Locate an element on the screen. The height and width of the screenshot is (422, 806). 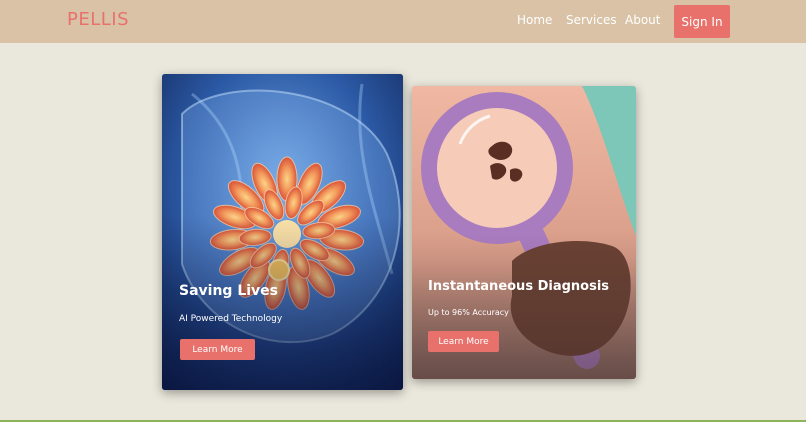
card-title: Instantaneous Diagnosis is located at coordinates (519, 286).